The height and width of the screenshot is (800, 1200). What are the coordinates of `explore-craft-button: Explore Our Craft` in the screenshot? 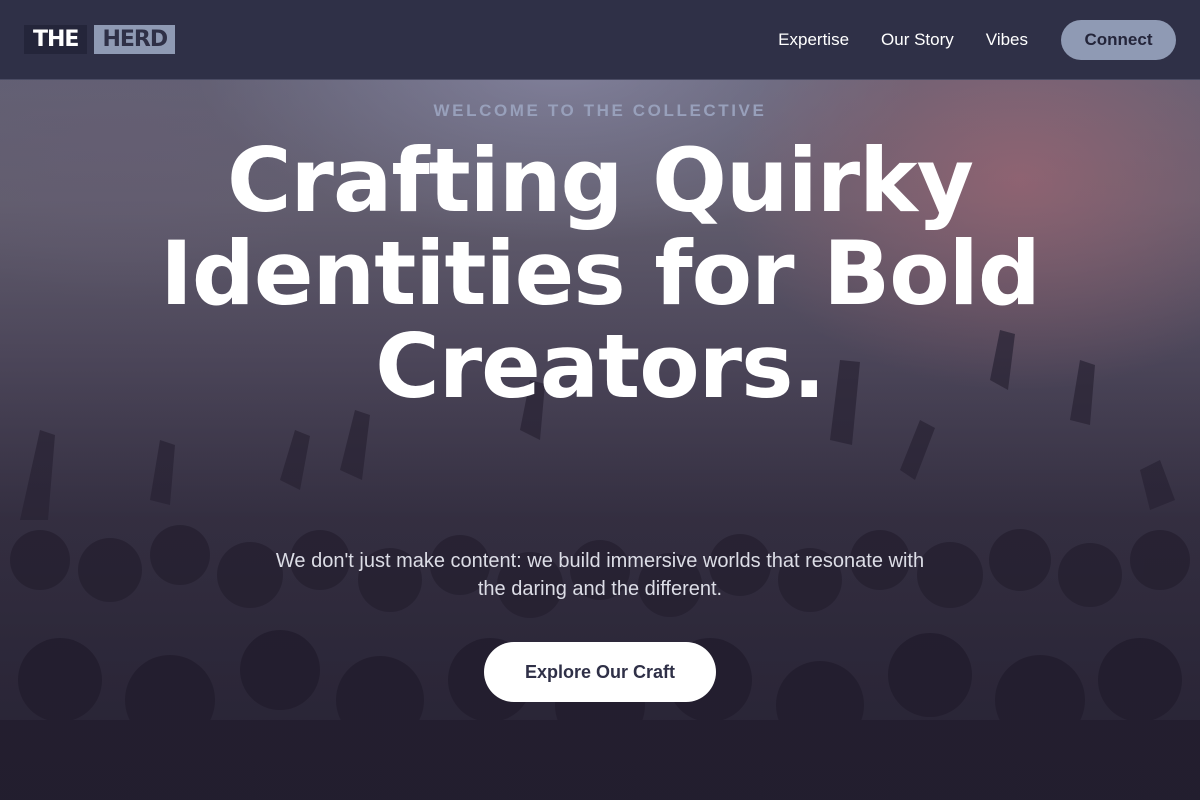 It's located at (600, 672).